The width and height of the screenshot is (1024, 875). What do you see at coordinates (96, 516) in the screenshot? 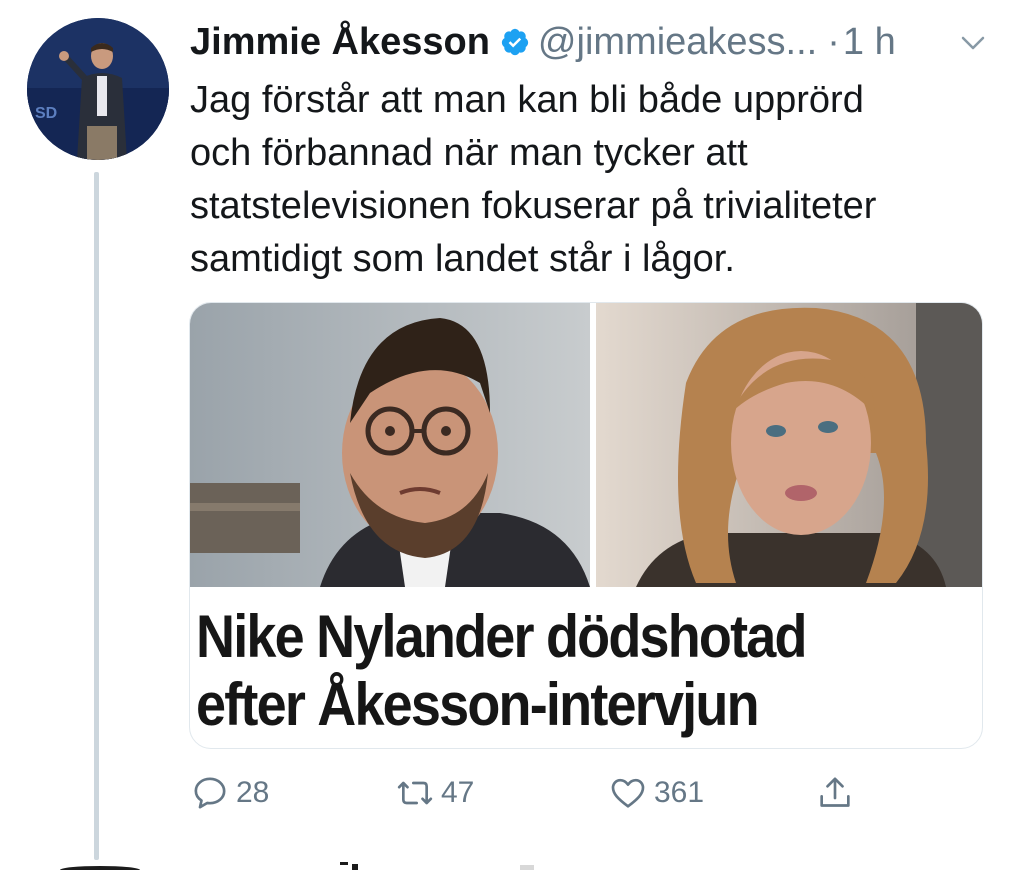
I see `thread-line` at bounding box center [96, 516].